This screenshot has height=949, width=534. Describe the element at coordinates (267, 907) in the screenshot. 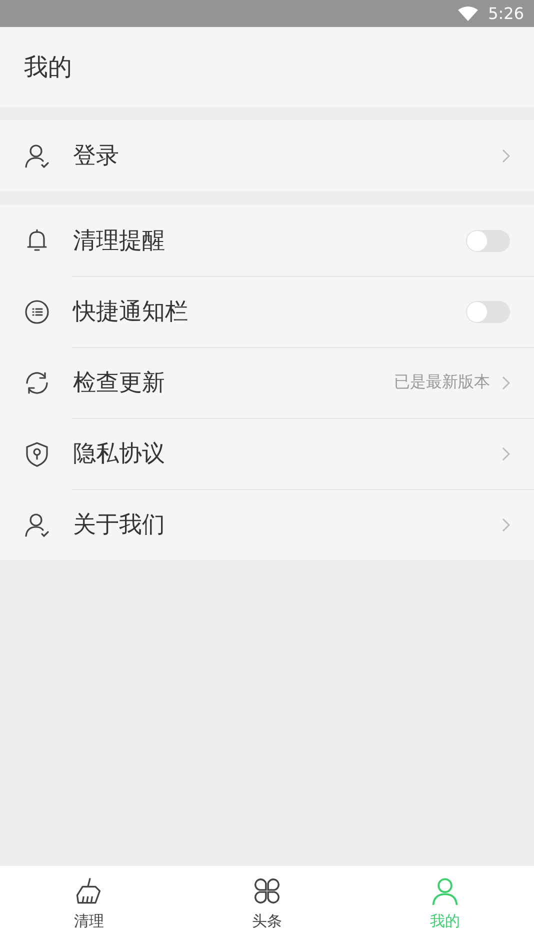

I see `nav-tab: 头条` at that location.